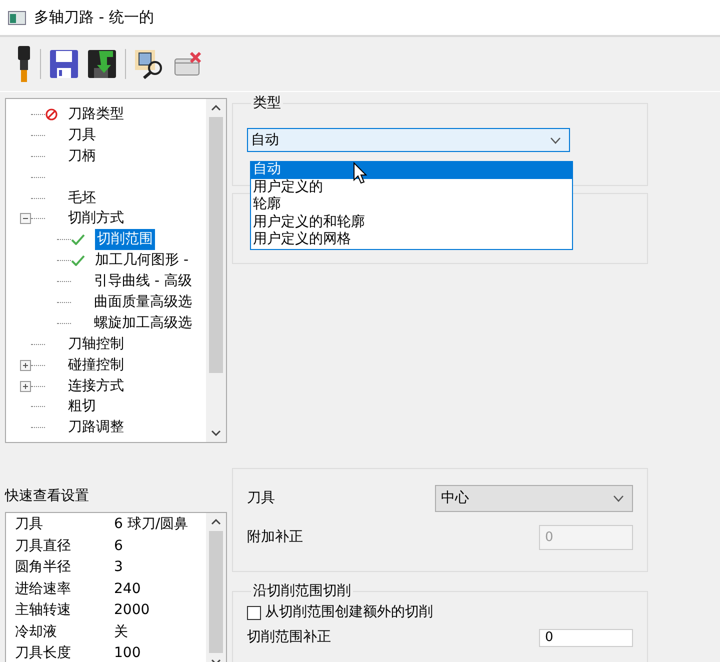 This screenshot has width=720, height=662. I want to click on dropdown-option: 用户定义的, so click(411, 187).